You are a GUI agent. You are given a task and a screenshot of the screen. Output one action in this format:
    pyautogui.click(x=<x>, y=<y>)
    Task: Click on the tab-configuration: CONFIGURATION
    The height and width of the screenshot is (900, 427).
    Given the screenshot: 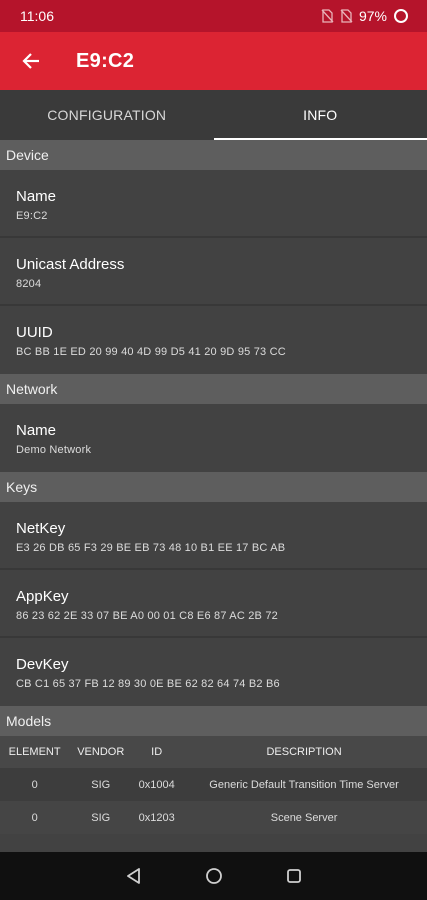 What is the action you would take?
    pyautogui.click(x=107, y=115)
    